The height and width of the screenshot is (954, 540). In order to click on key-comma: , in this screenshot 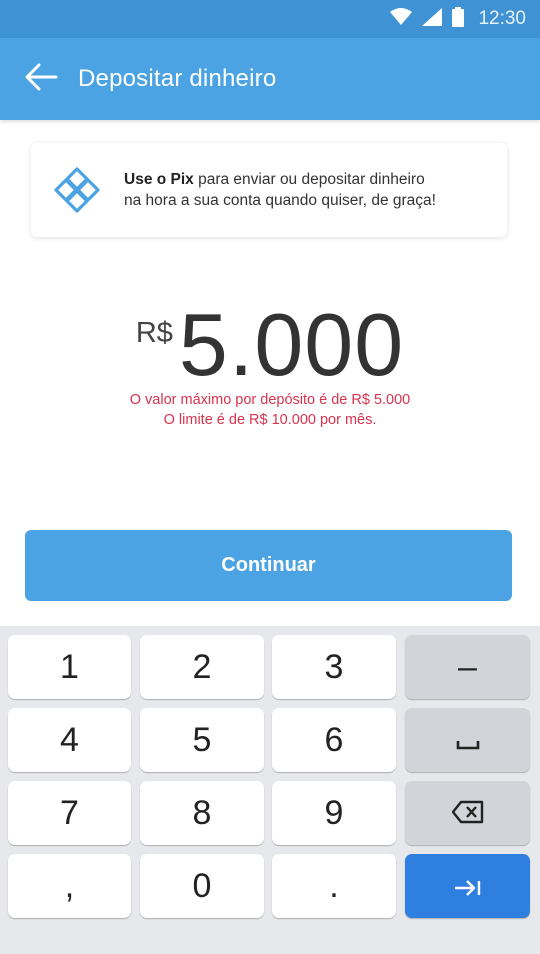, I will do `click(69, 886)`.